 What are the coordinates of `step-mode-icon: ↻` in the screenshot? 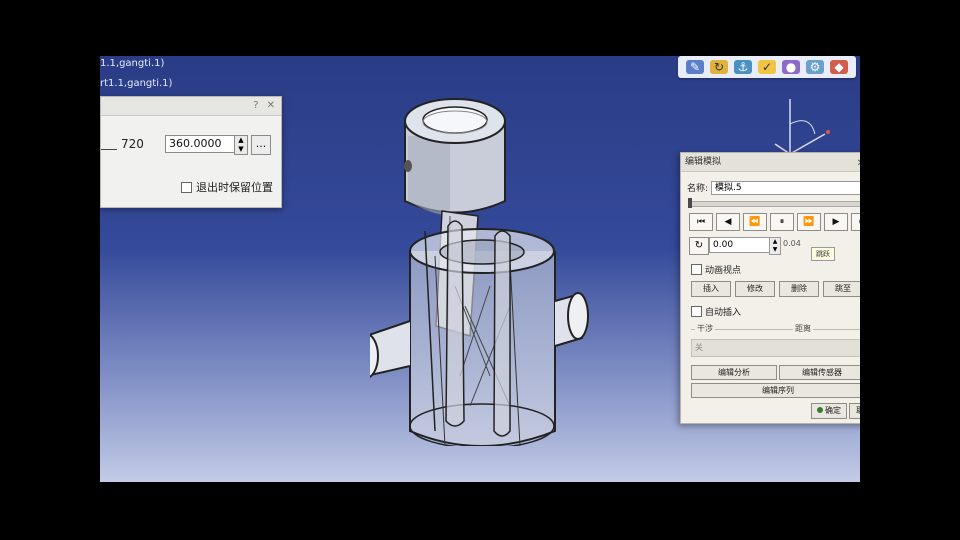 It's located at (699, 246).